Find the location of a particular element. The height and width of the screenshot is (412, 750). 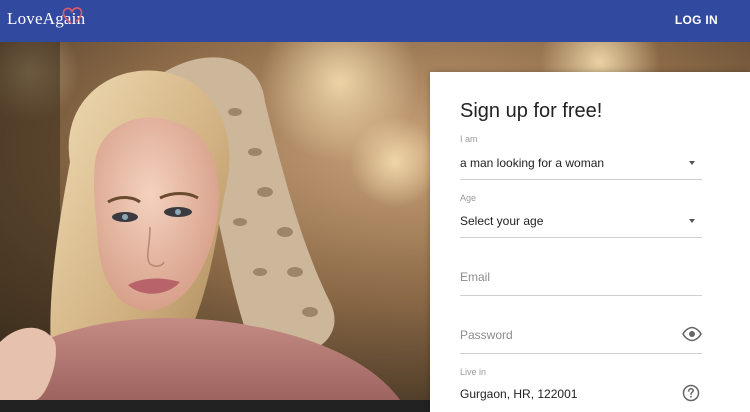

heart-icon is located at coordinates (72, 15).